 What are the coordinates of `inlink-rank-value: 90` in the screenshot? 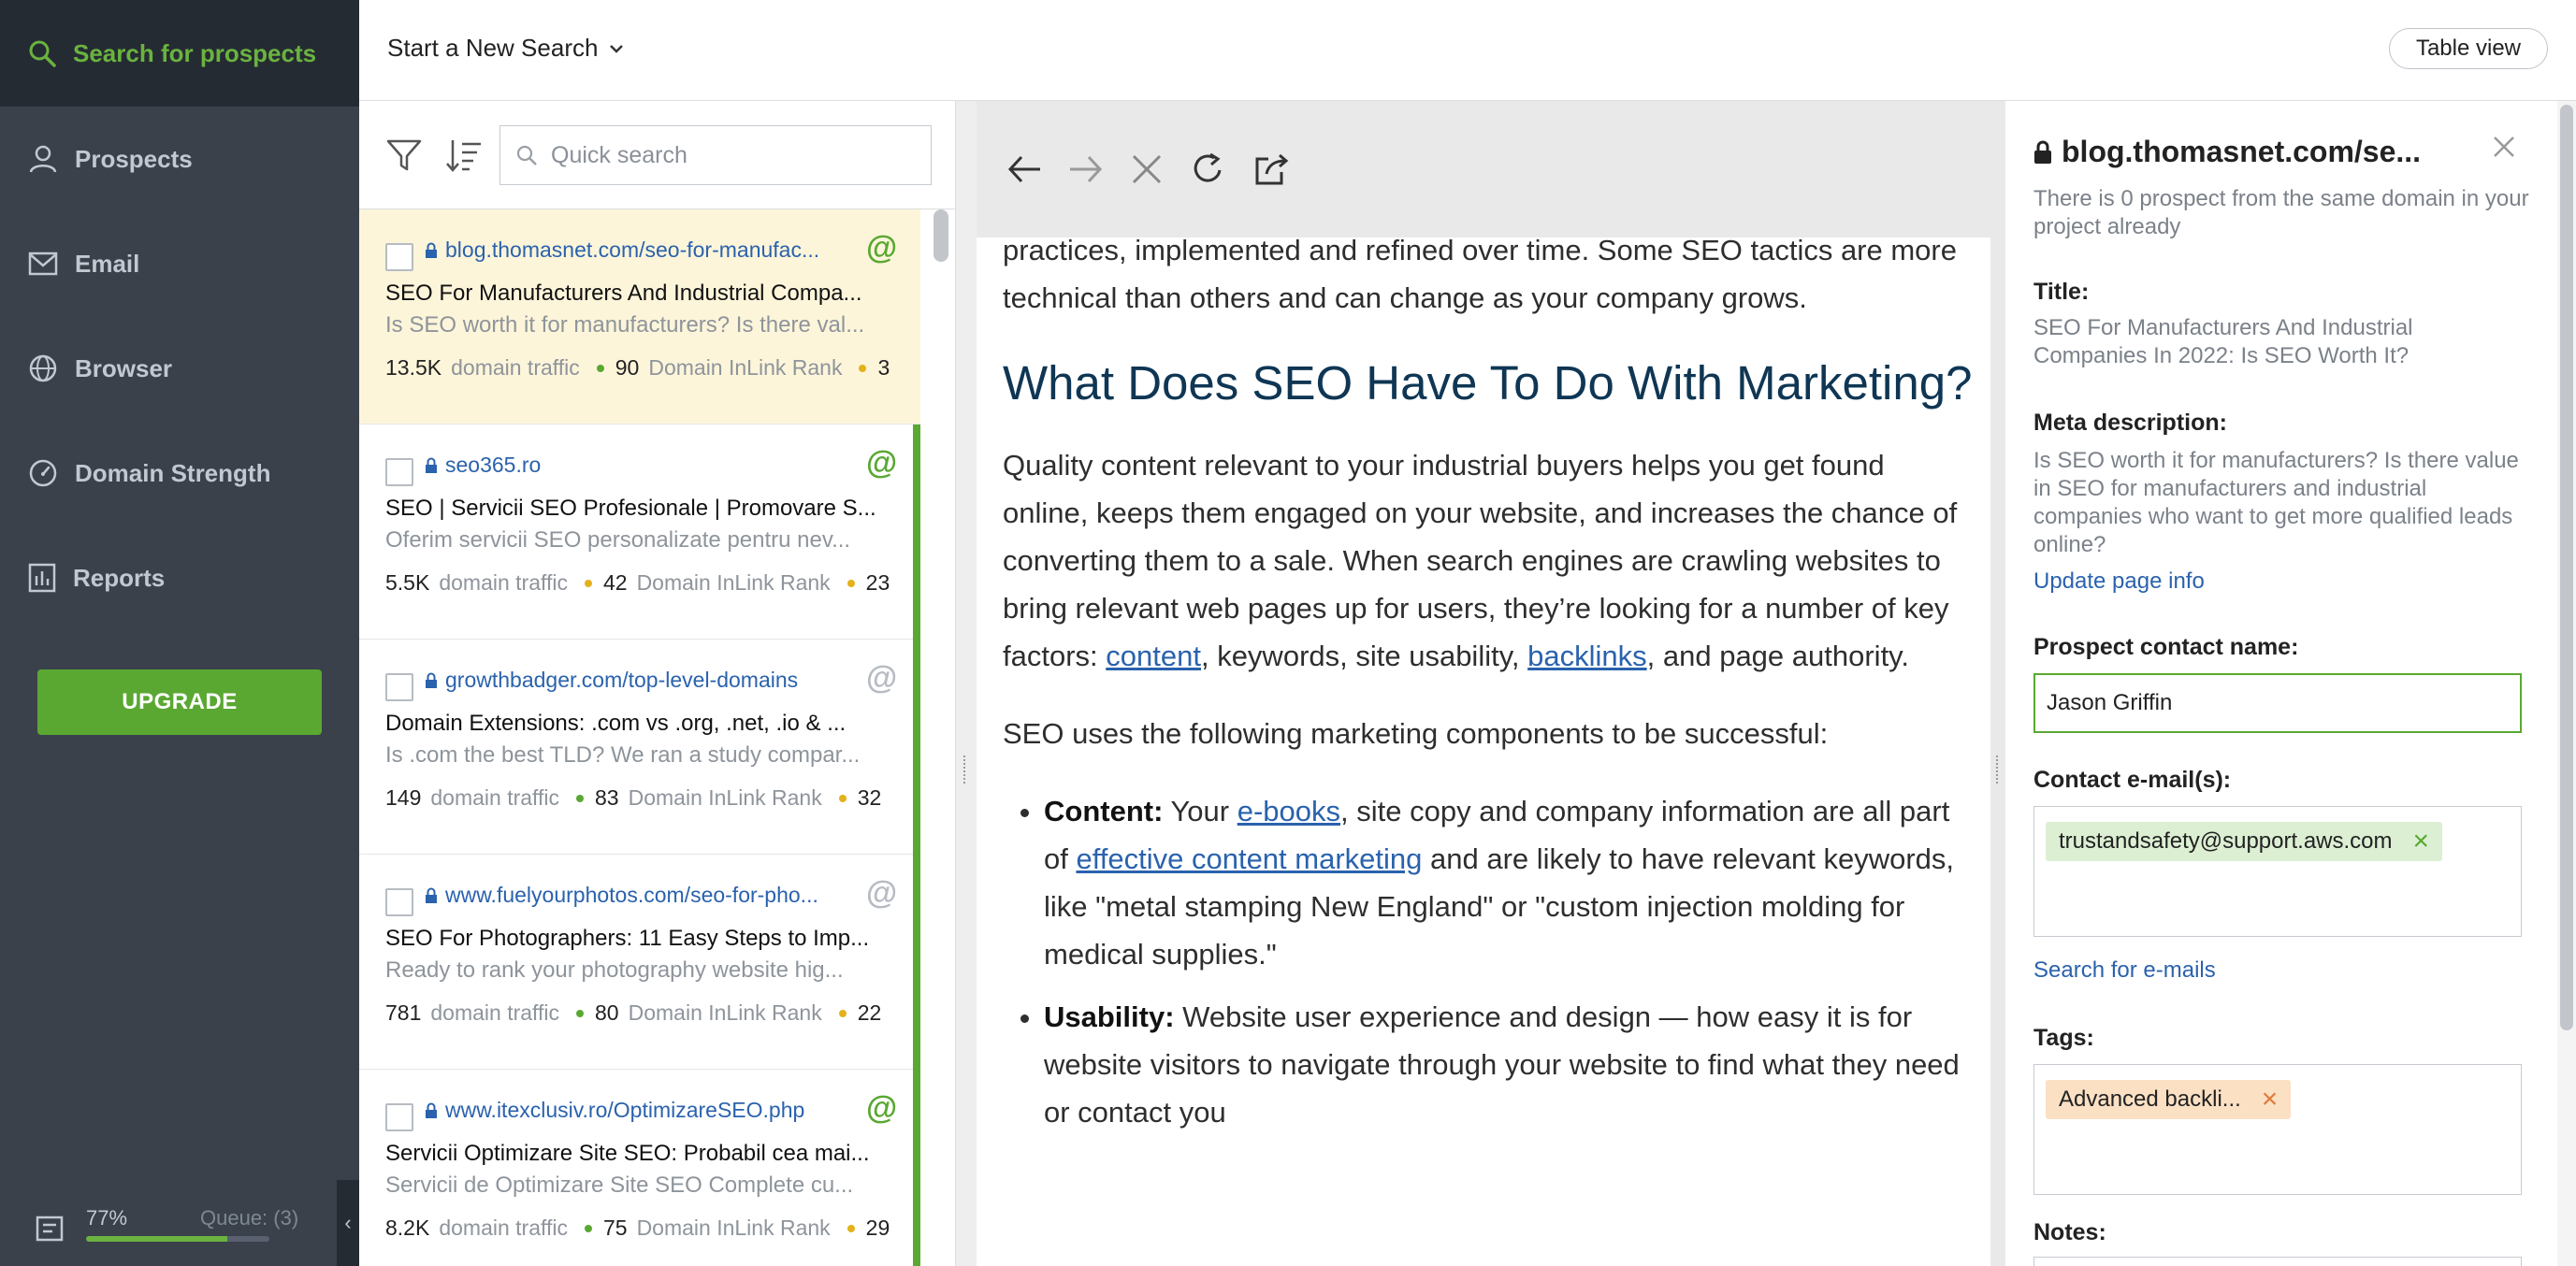 It's located at (628, 367).